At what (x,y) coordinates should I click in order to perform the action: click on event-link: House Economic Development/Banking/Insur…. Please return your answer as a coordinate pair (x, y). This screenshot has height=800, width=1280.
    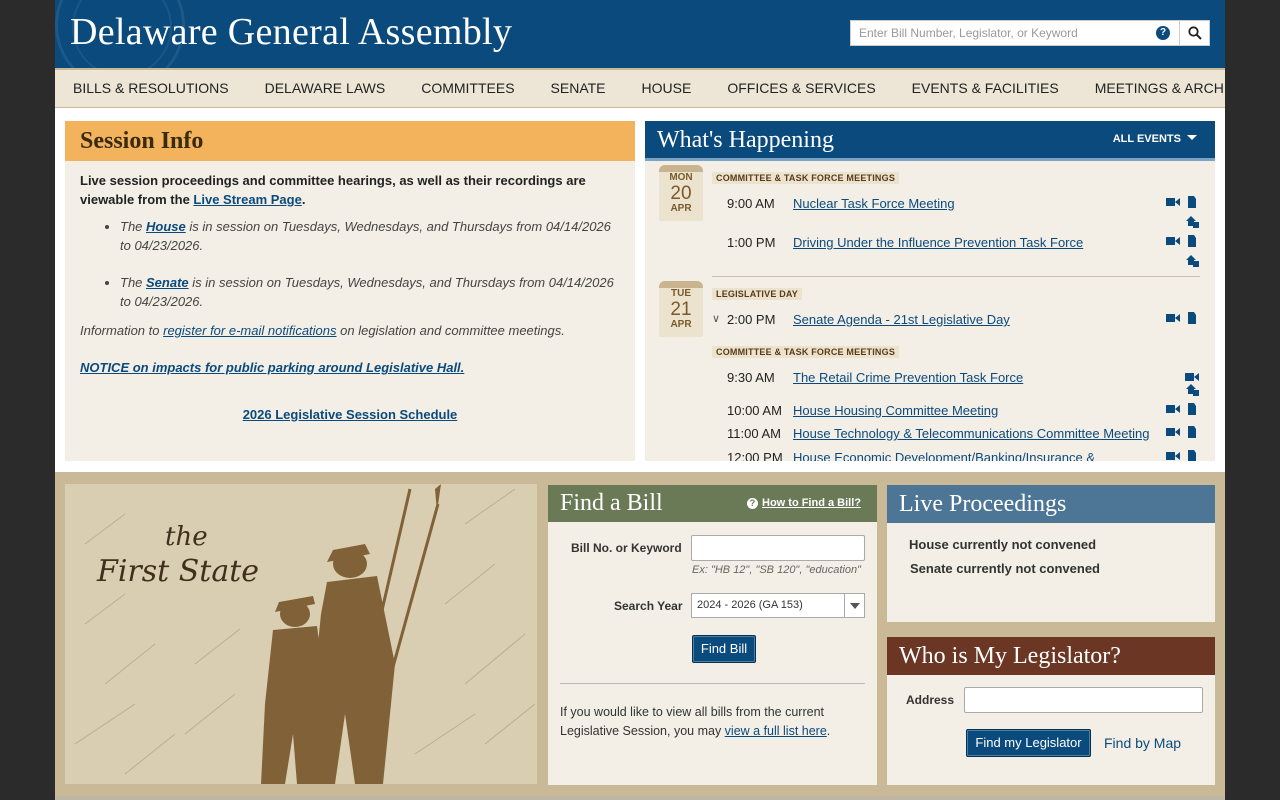
    Looking at the image, I should click on (944, 455).